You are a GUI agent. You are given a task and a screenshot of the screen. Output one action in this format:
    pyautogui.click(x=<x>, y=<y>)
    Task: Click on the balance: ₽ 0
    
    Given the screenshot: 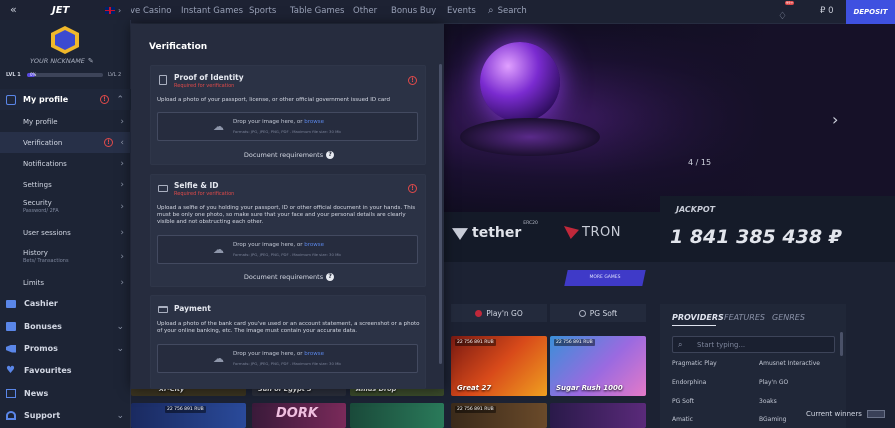 What is the action you would take?
    pyautogui.click(x=827, y=11)
    